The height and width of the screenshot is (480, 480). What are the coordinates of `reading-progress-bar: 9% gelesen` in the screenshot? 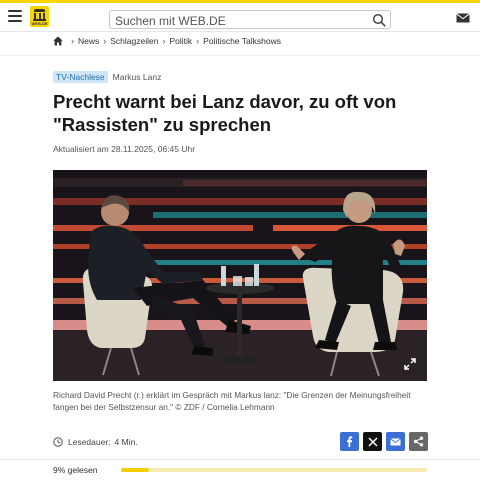 It's located at (240, 469).